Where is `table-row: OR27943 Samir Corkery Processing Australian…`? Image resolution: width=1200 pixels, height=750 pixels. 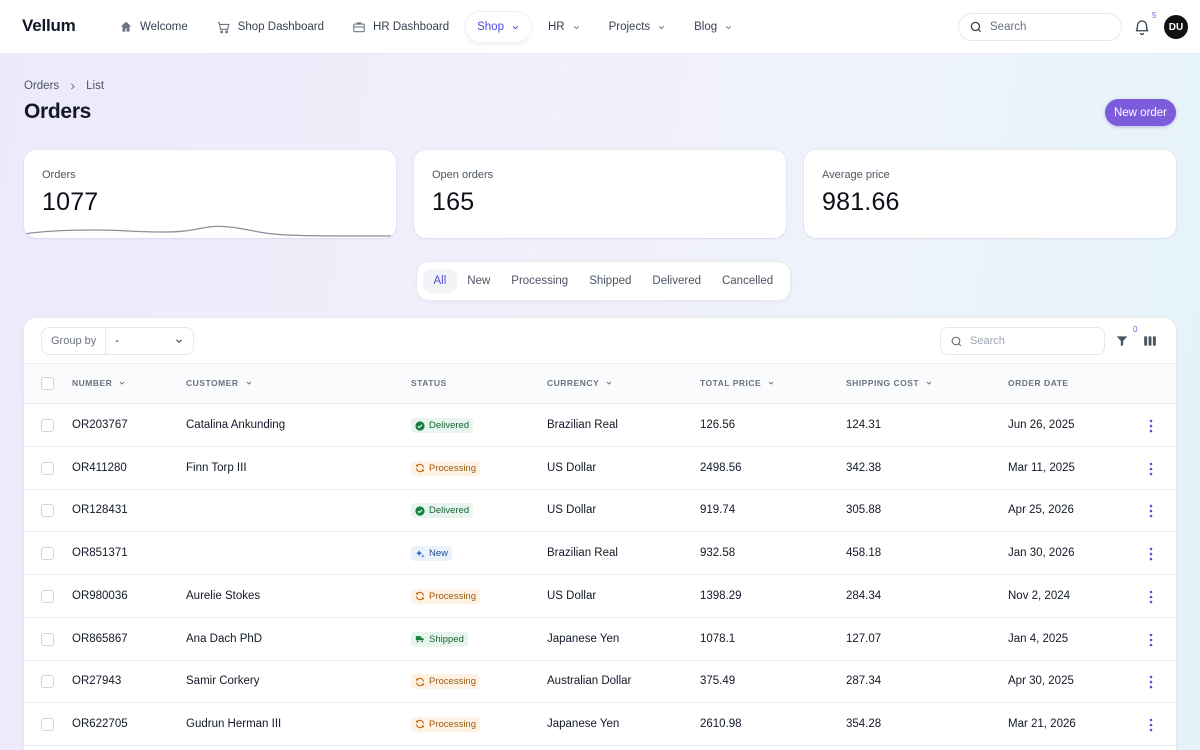
table-row: OR27943 Samir Corkery Processing Australian… is located at coordinates (600, 682).